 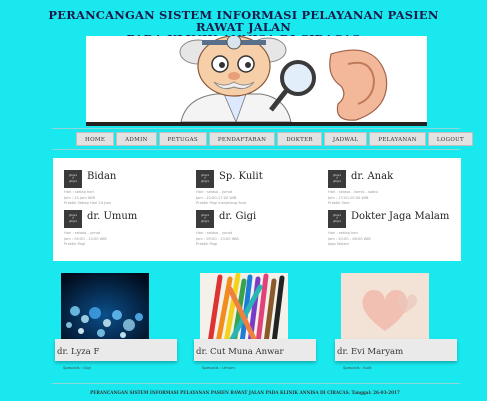 I want to click on nav-divider-top, so click(x=256, y=128).